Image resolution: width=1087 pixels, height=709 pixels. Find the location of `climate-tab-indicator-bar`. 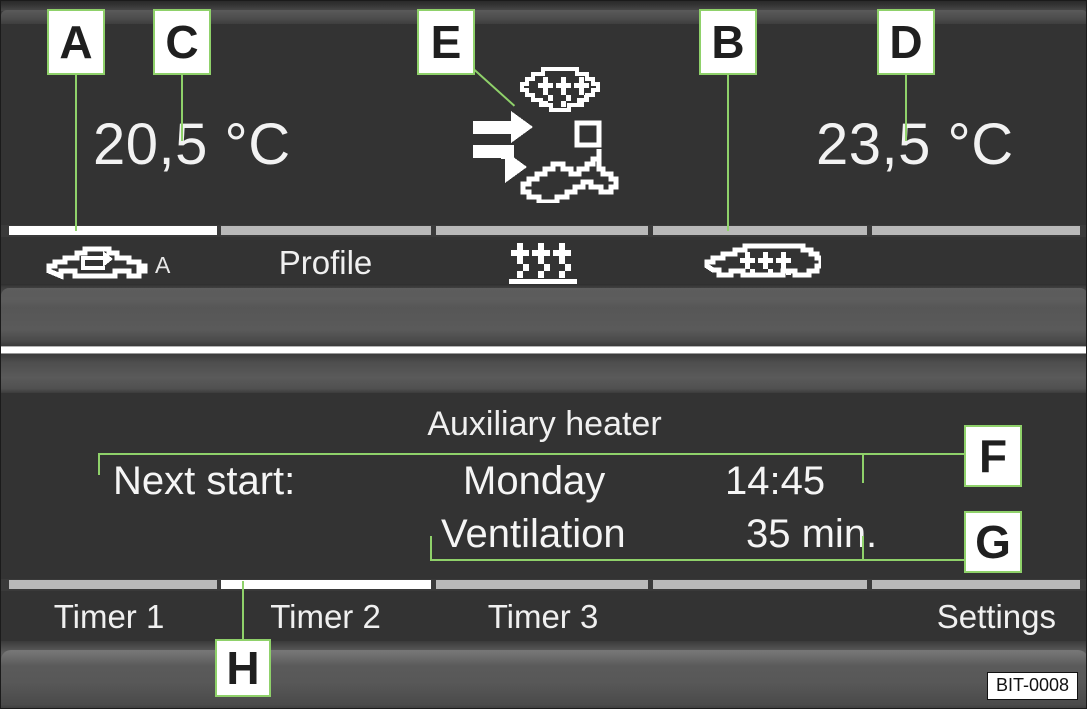

climate-tab-indicator-bar is located at coordinates (543, 230).